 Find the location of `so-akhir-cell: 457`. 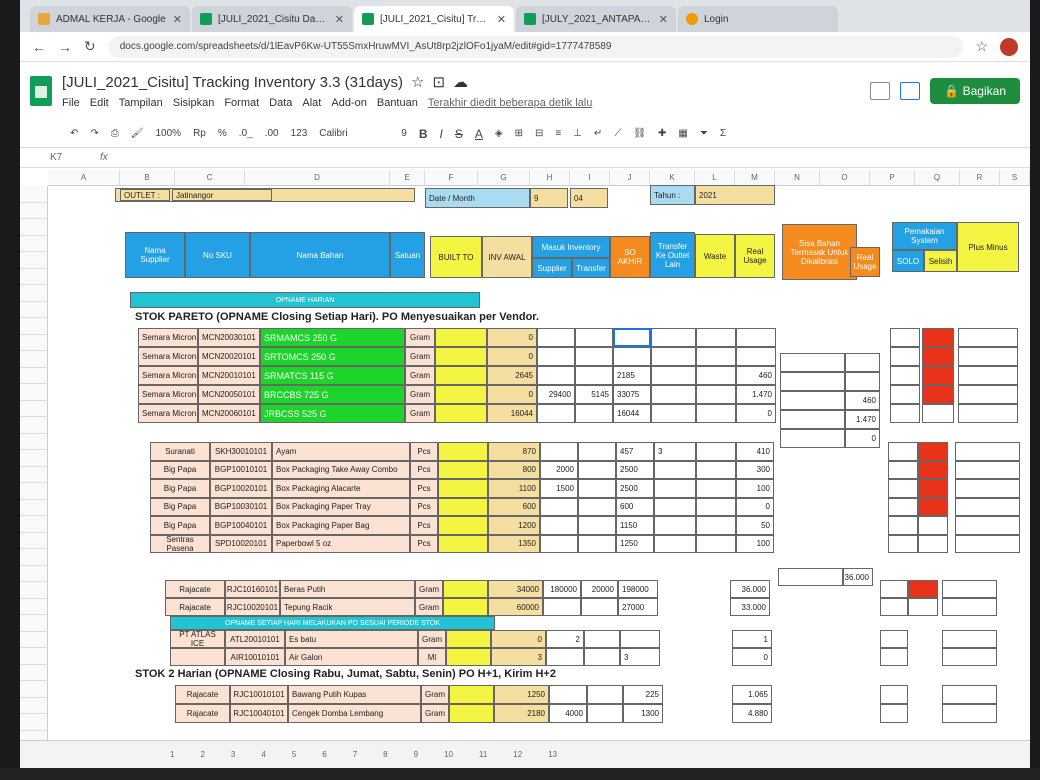

so-akhir-cell: 457 is located at coordinates (635, 451).